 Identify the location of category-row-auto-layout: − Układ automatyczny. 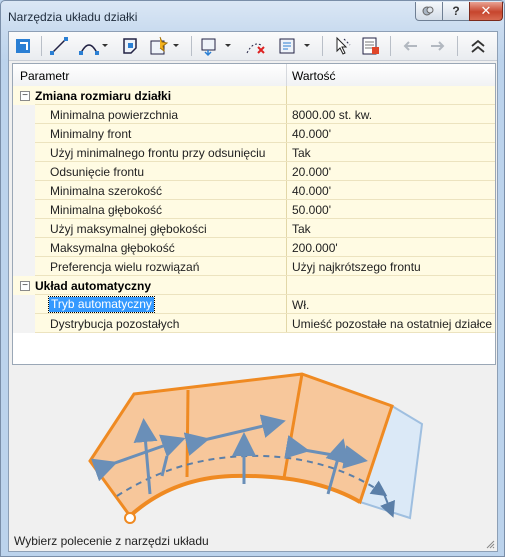
(254, 285).